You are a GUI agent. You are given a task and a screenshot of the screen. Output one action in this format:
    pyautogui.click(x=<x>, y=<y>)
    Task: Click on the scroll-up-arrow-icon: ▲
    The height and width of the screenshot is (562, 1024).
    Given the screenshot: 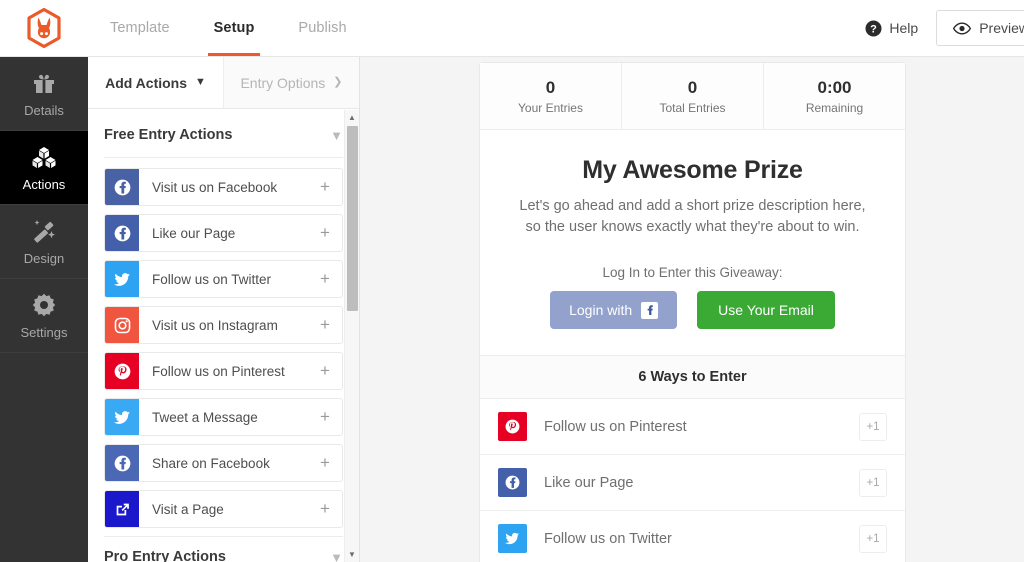 What is the action you would take?
    pyautogui.click(x=352, y=117)
    